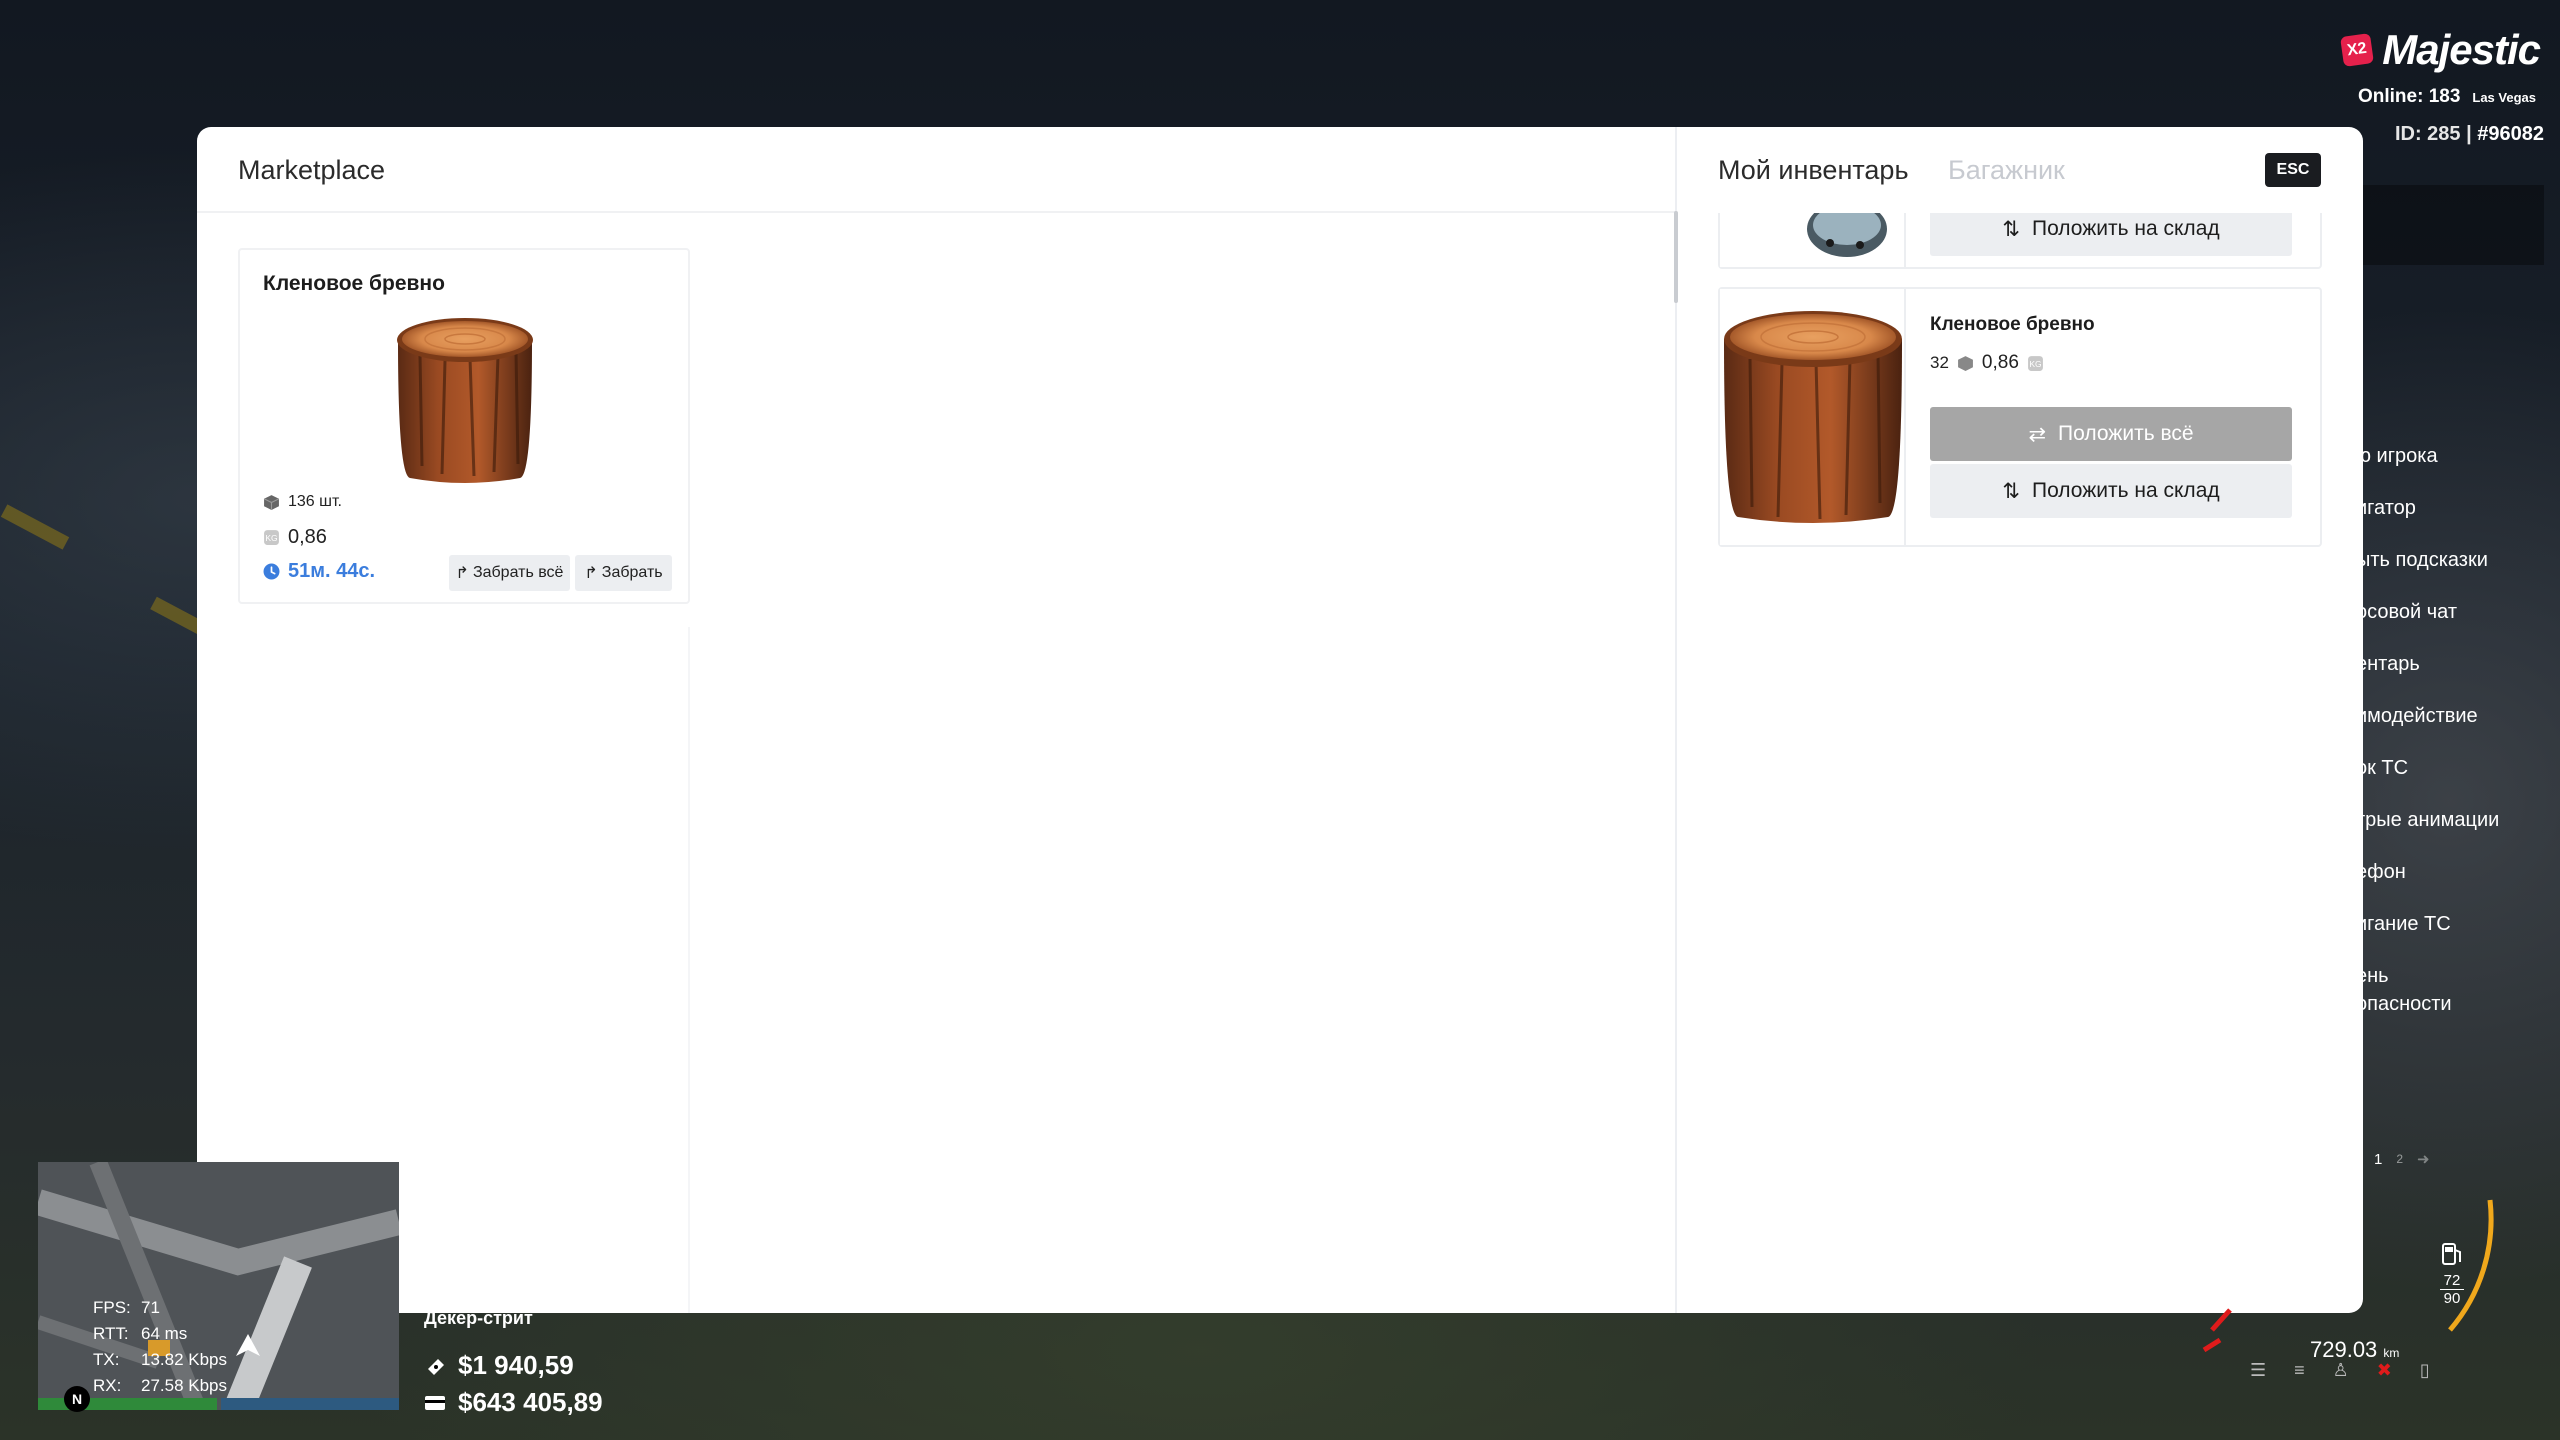  What do you see at coordinates (2378, 1159) in the screenshot?
I see `pager-page: 1` at bounding box center [2378, 1159].